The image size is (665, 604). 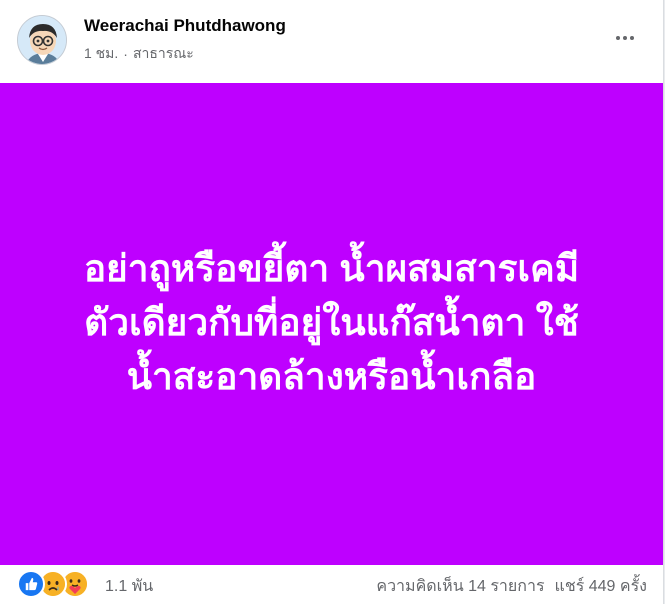 I want to click on author-name: Weerachai Phutdhawong, so click(x=185, y=26).